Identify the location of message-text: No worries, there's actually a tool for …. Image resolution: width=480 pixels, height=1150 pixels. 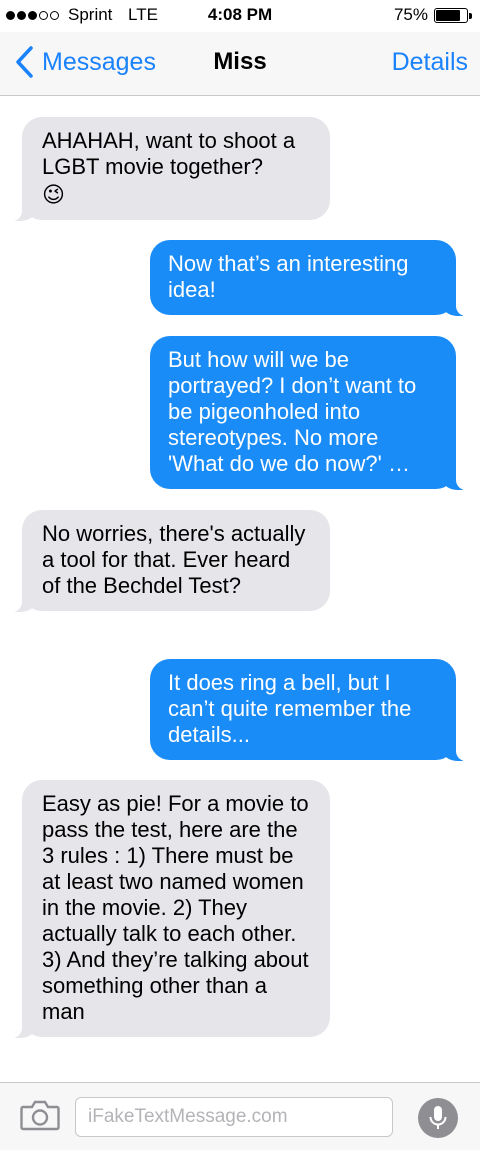
(174, 559).